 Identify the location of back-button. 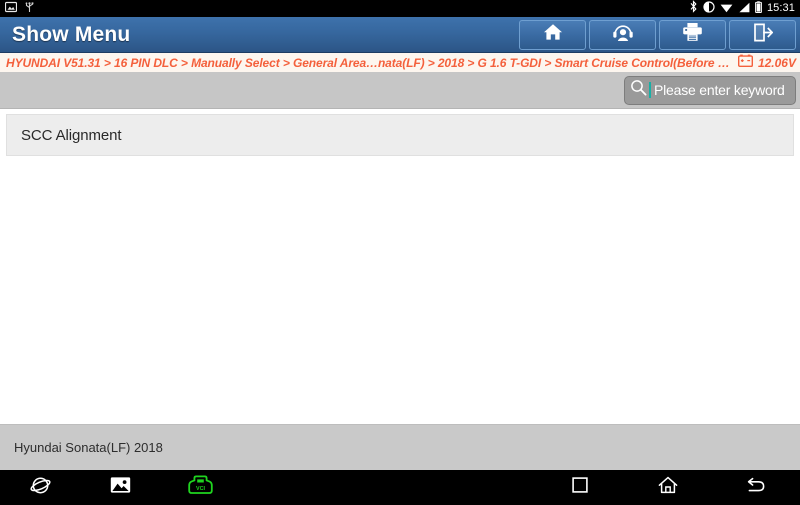
(756, 488).